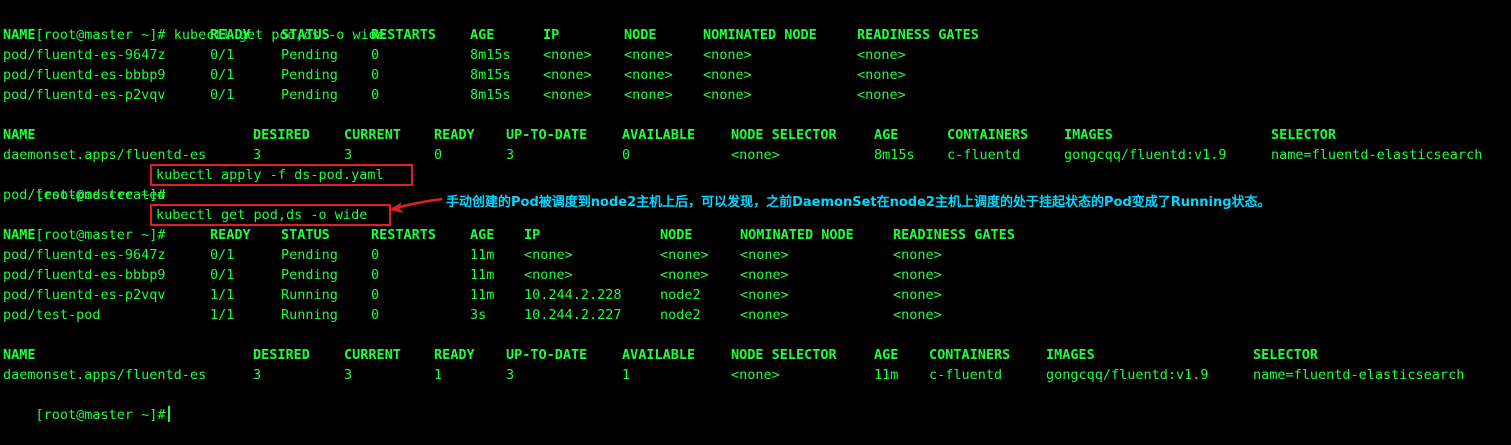 The width and height of the screenshot is (1511, 445). What do you see at coordinates (659, 355) in the screenshot?
I see `column-header: AVAILABLE` at bounding box center [659, 355].